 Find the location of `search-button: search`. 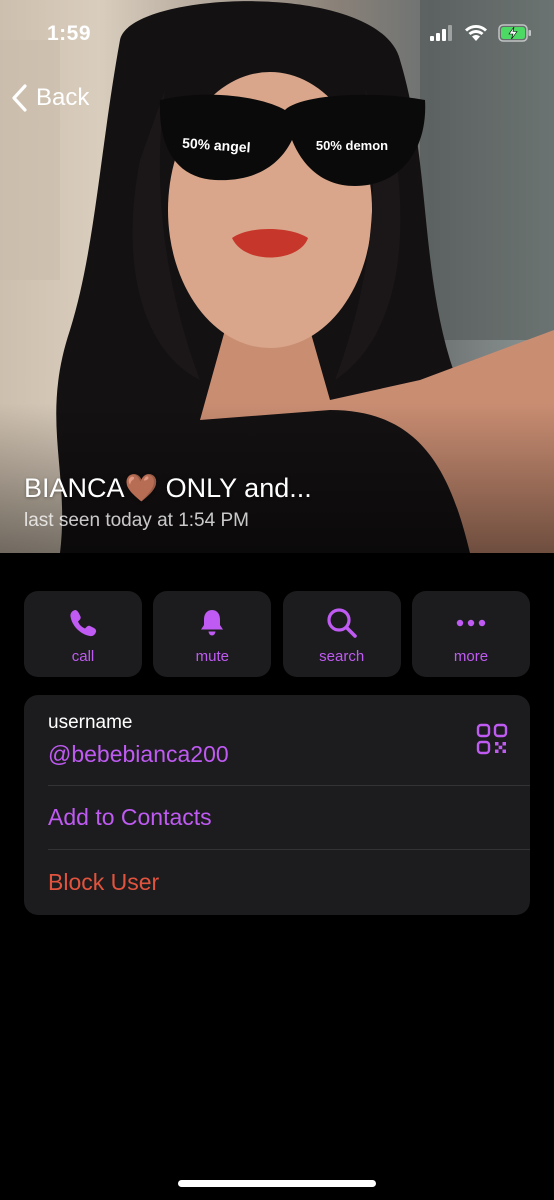

search-button: search is located at coordinates (341, 634).